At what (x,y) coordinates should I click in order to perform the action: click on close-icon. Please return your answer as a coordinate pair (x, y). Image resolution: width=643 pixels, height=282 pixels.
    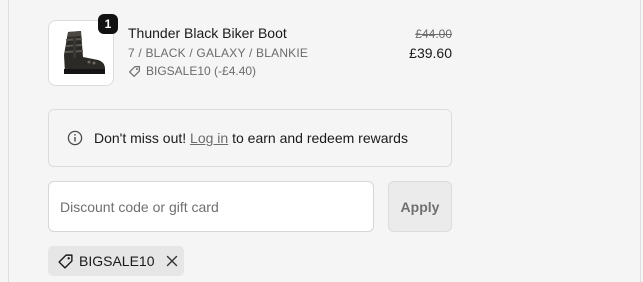
    Looking at the image, I should click on (171, 261).